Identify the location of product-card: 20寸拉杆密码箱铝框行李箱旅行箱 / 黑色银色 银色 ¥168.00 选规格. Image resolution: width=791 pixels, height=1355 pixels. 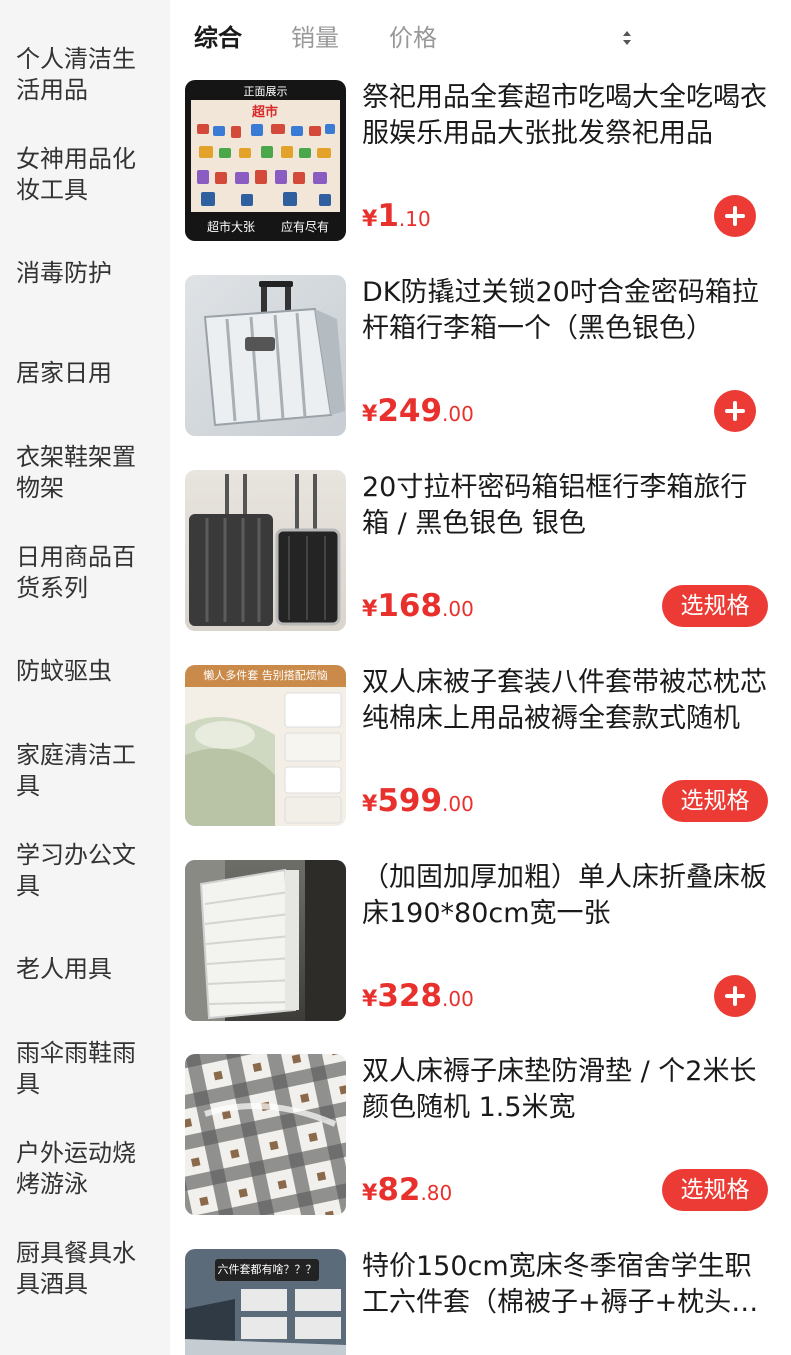
(480, 567).